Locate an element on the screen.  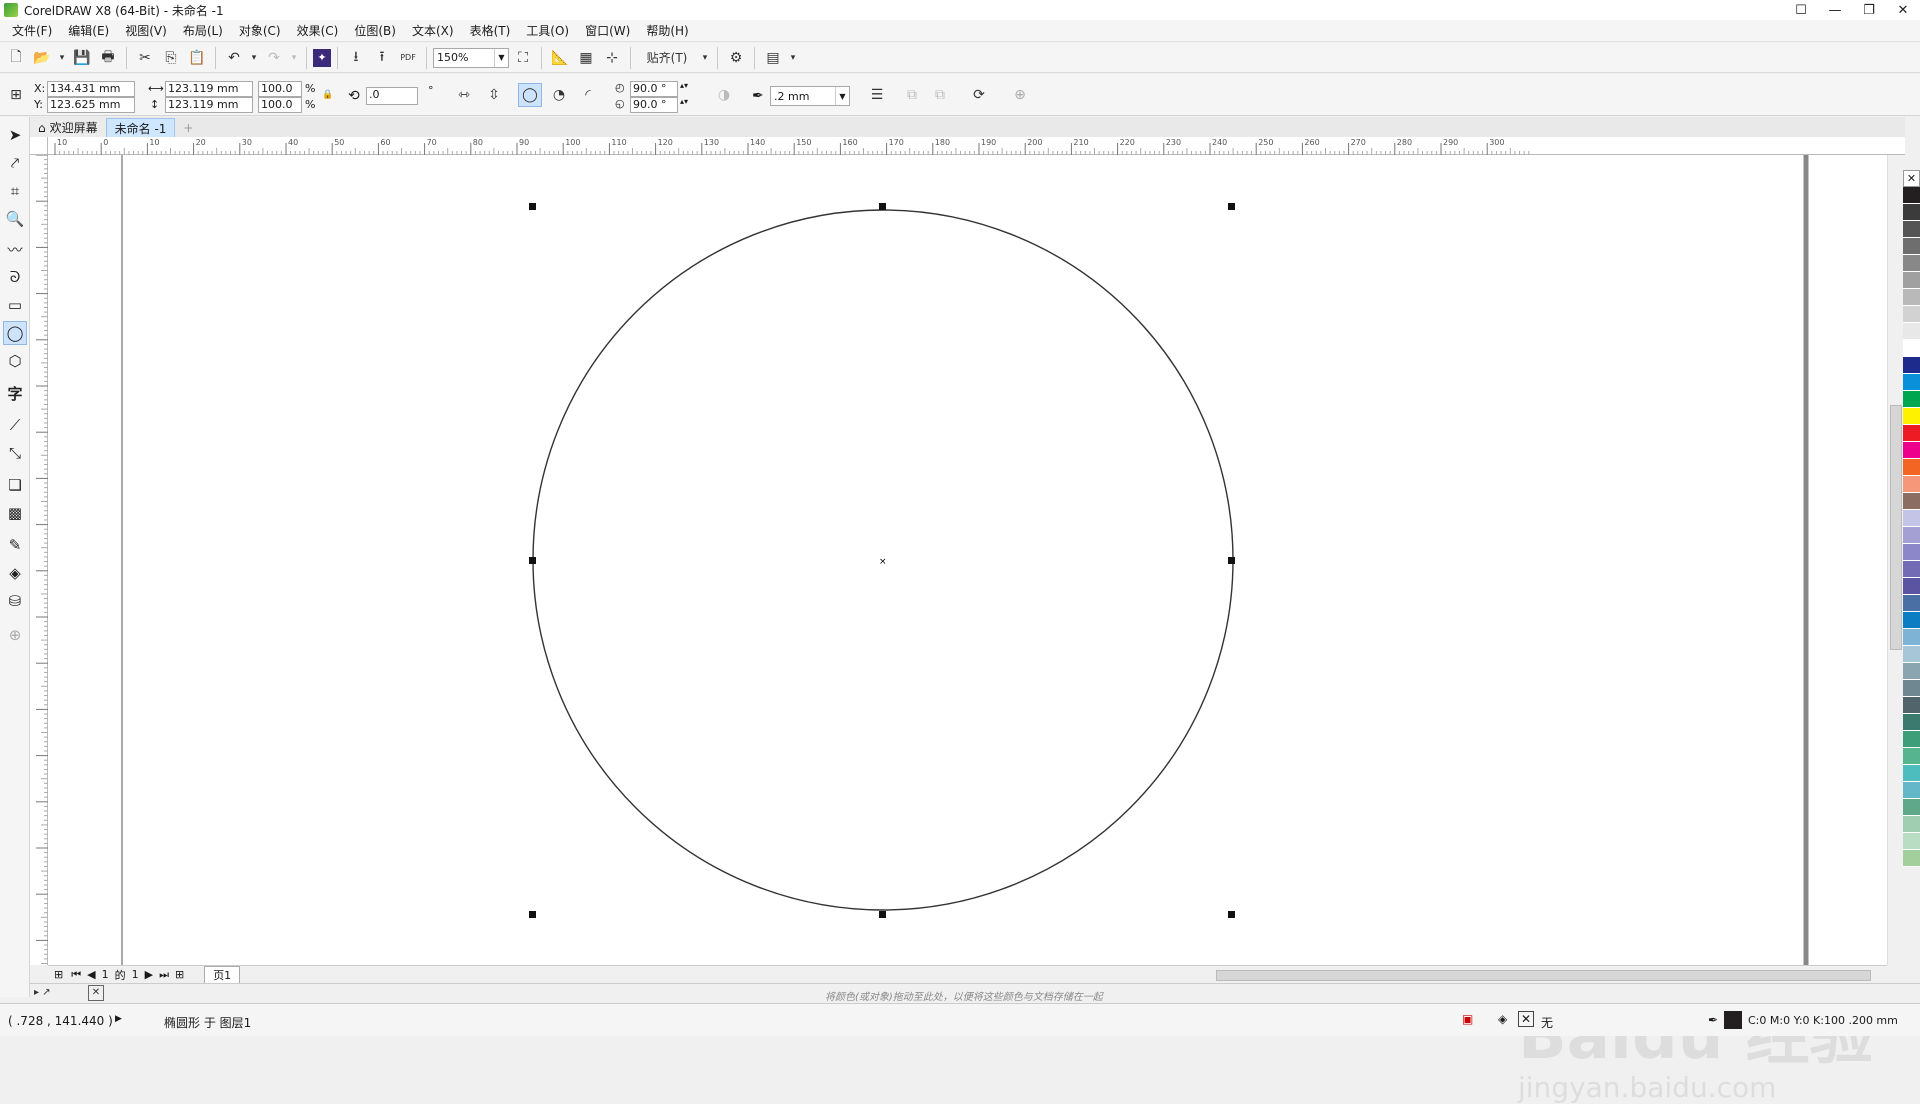
to-back-icon: ⧉ is located at coordinates (940, 95).